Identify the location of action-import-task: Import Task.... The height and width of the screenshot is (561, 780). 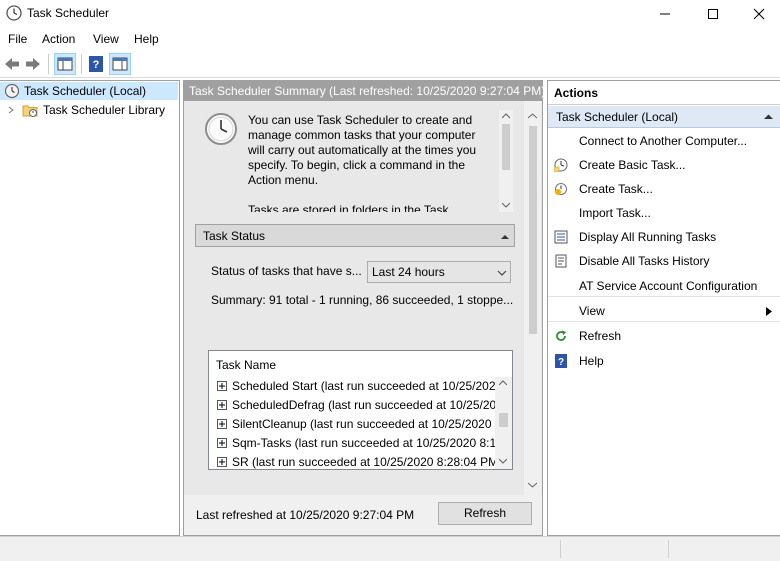
(664, 213).